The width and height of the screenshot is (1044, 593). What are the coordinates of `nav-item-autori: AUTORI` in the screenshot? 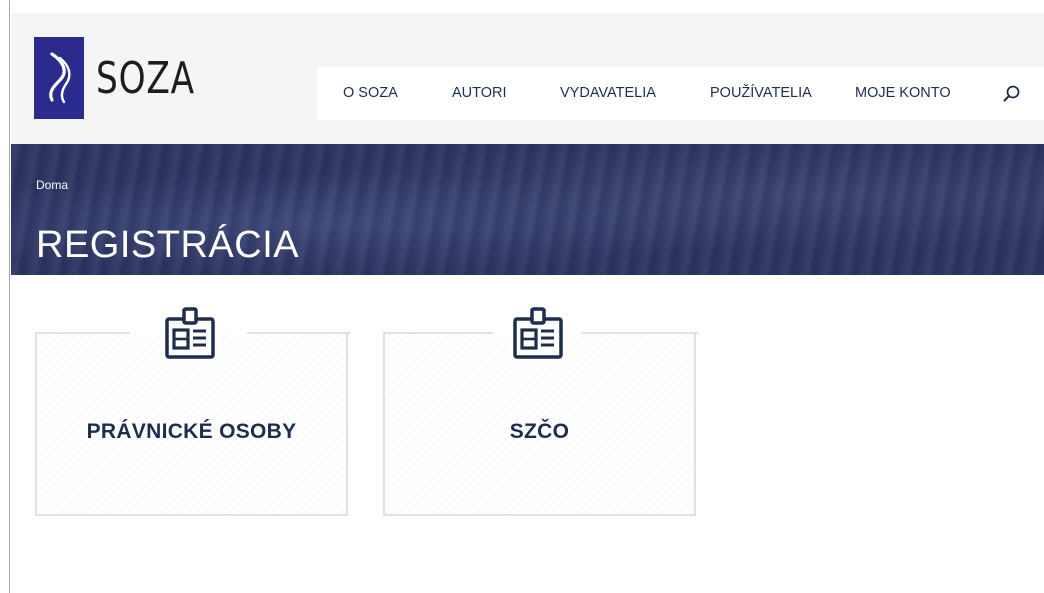 It's located at (479, 93).